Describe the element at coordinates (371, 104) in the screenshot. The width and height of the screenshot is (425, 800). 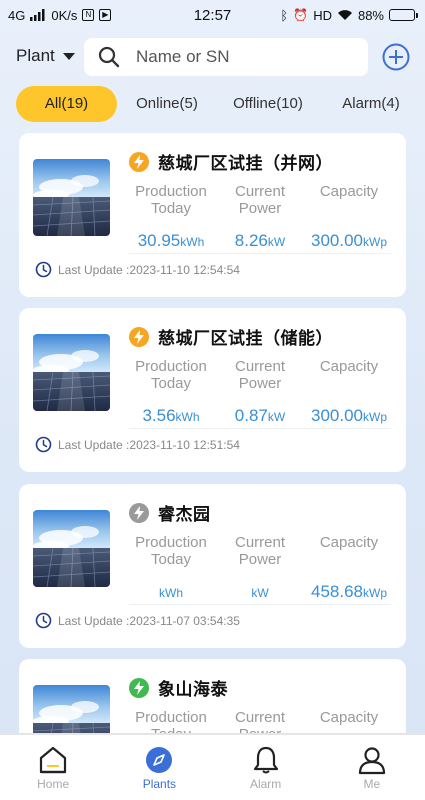
I see `tab-alarm: Alarm(4)` at that location.